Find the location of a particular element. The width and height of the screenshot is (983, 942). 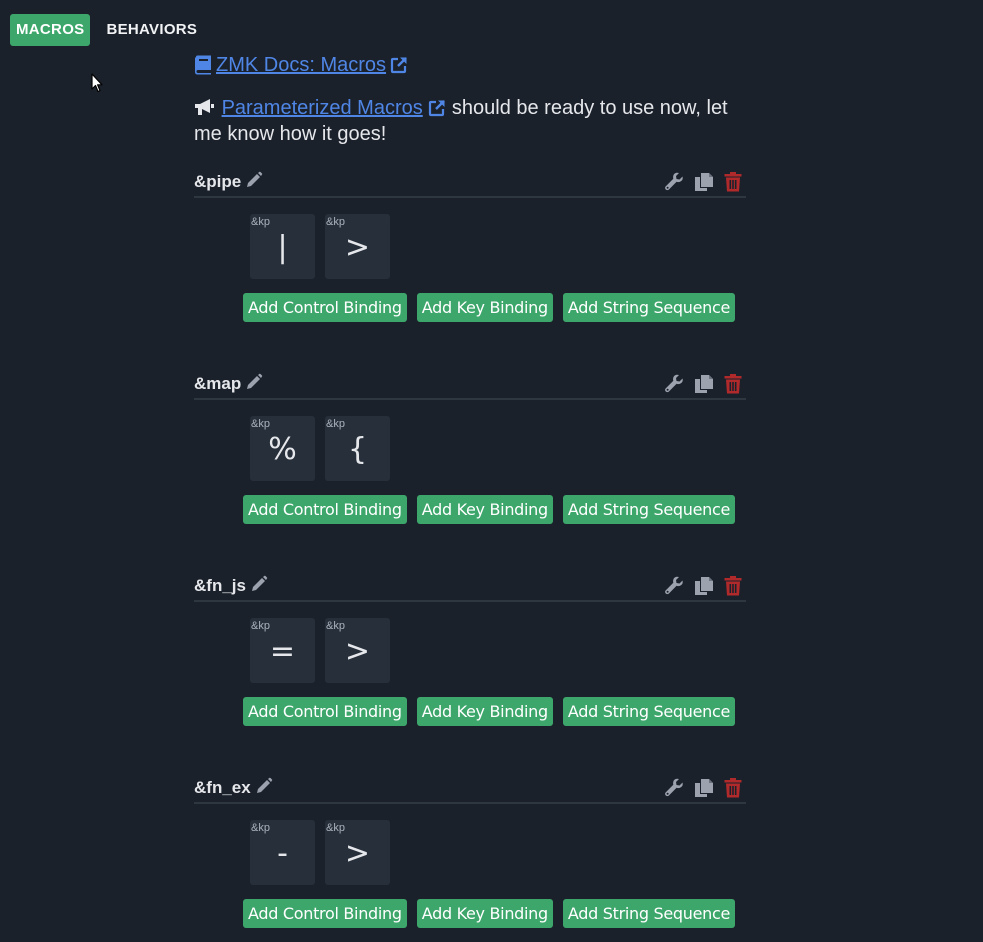

tab-bar: MACROS BEHAVIORS is located at coordinates (106, 30).